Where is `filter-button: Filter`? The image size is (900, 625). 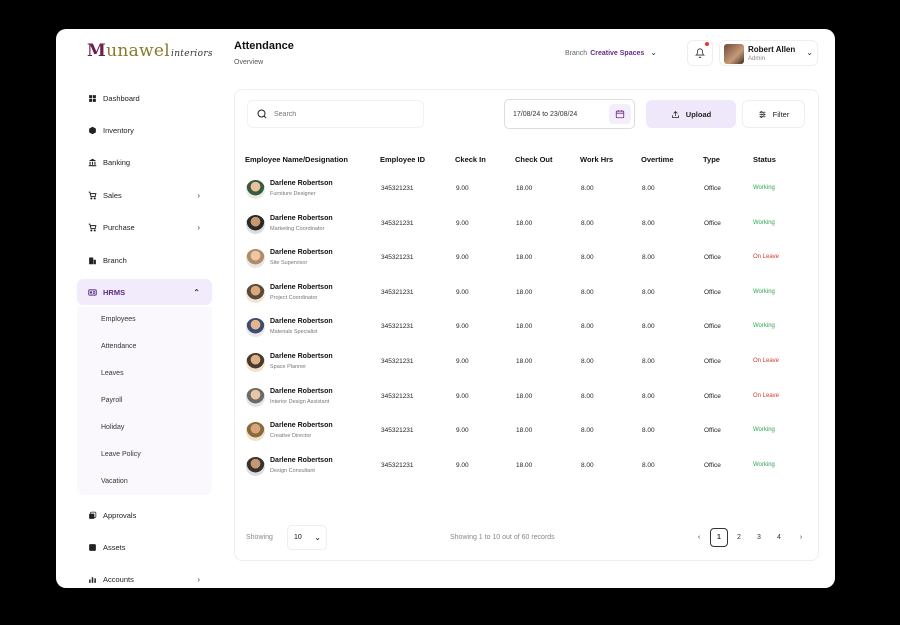 filter-button: Filter is located at coordinates (773, 114).